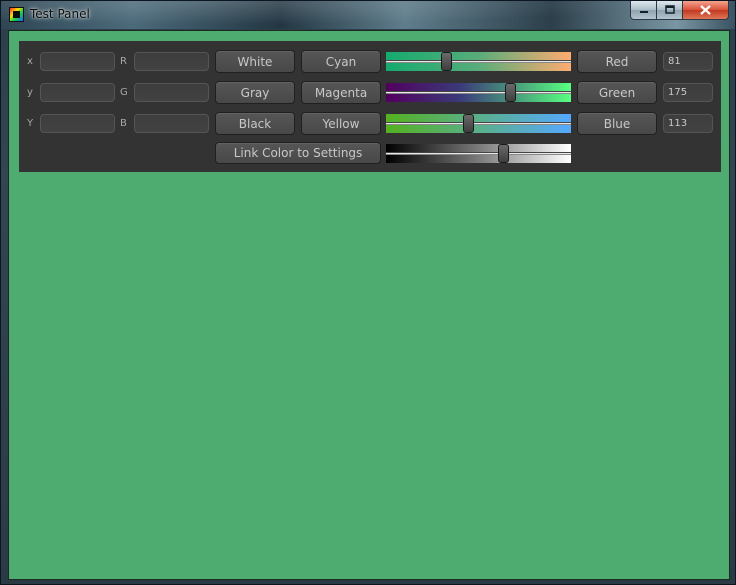 Image resolution: width=736 pixels, height=585 pixels. Describe the element at coordinates (341, 123) in the screenshot. I see `yellow-button: Yellow` at that location.